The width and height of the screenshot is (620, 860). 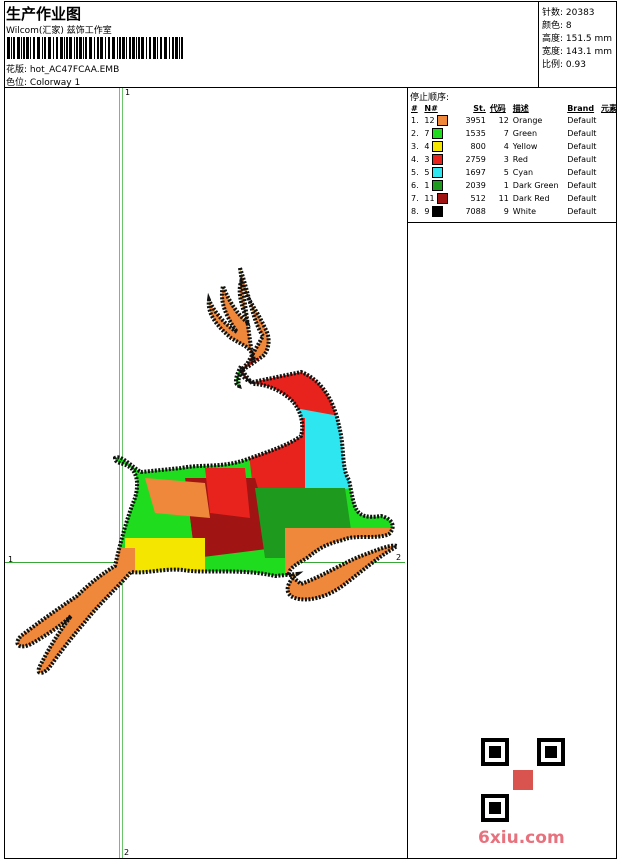 What do you see at coordinates (523, 780) in the screenshot?
I see `qr-code` at bounding box center [523, 780].